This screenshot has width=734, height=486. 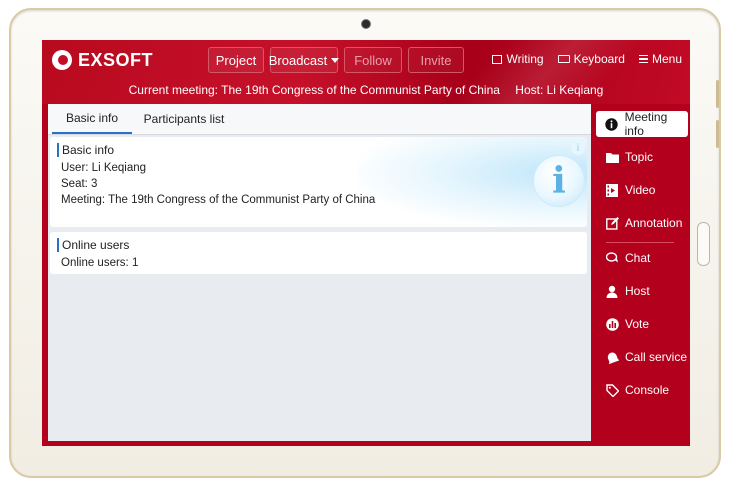 I want to click on project-button-label: Project, so click(x=236, y=60).